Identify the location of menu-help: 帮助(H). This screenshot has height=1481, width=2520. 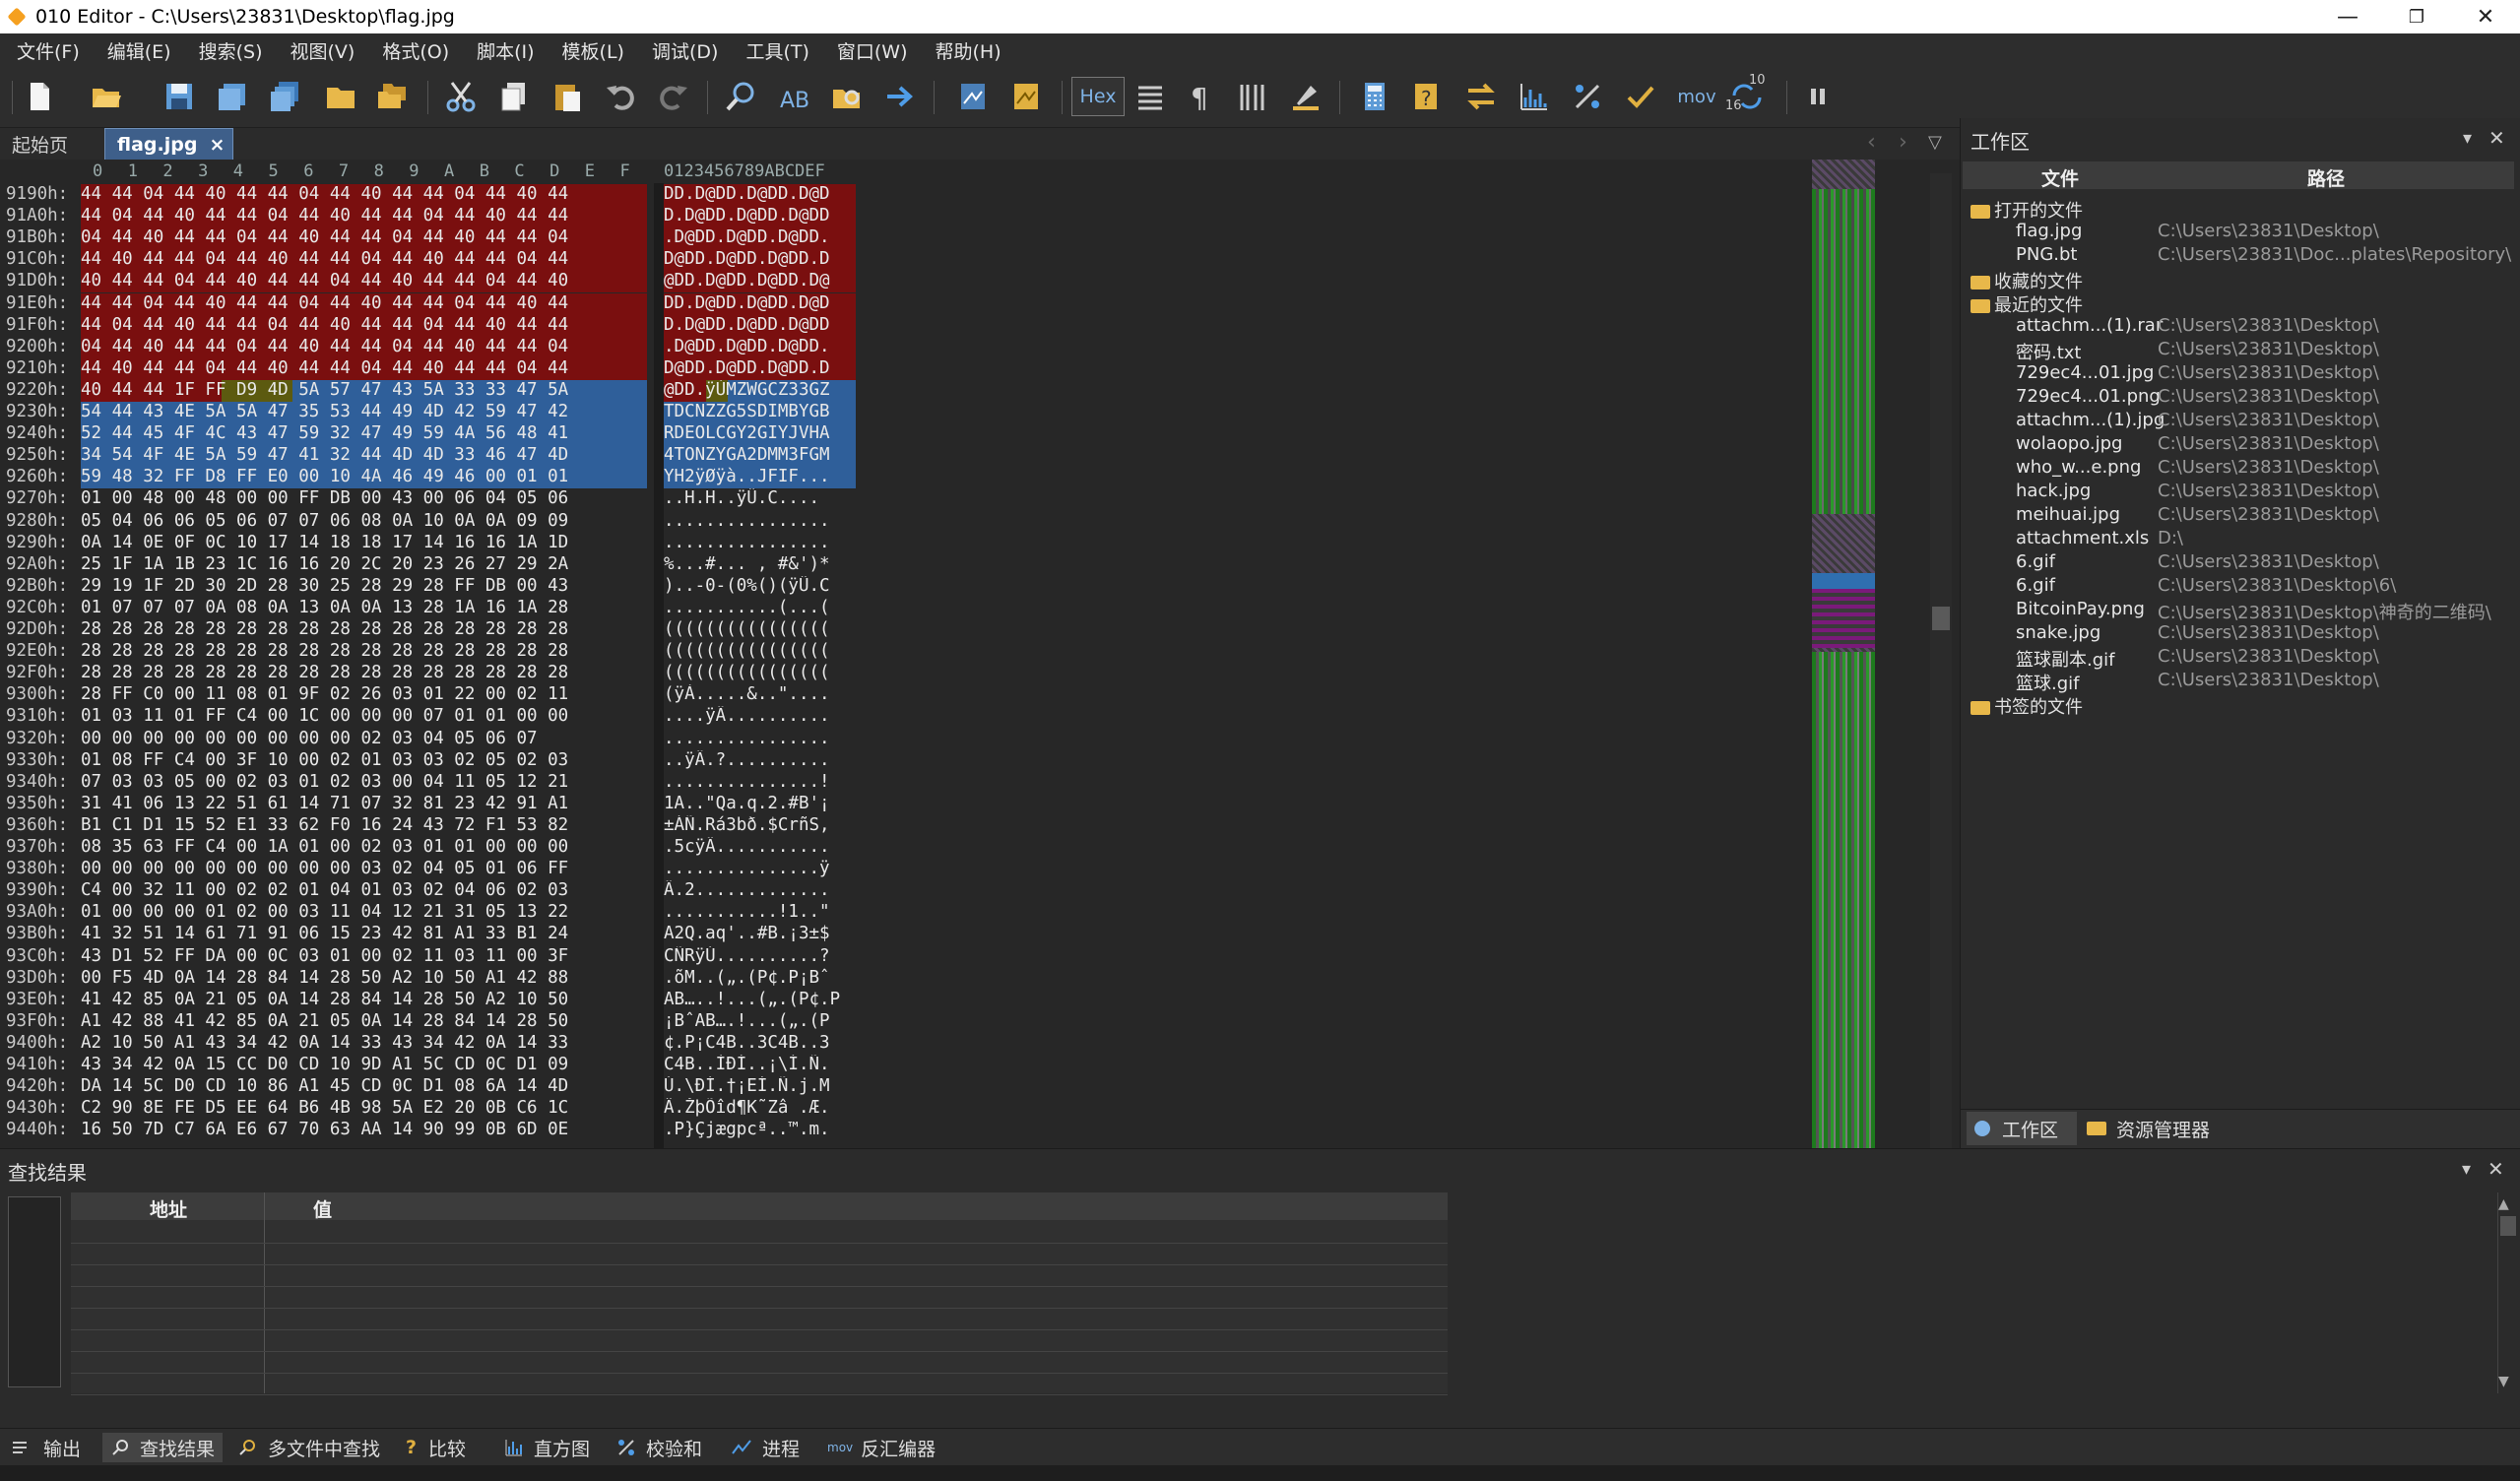
(969, 50).